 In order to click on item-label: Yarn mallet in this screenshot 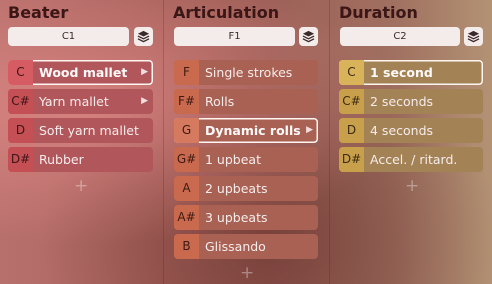, I will do `click(74, 101)`.